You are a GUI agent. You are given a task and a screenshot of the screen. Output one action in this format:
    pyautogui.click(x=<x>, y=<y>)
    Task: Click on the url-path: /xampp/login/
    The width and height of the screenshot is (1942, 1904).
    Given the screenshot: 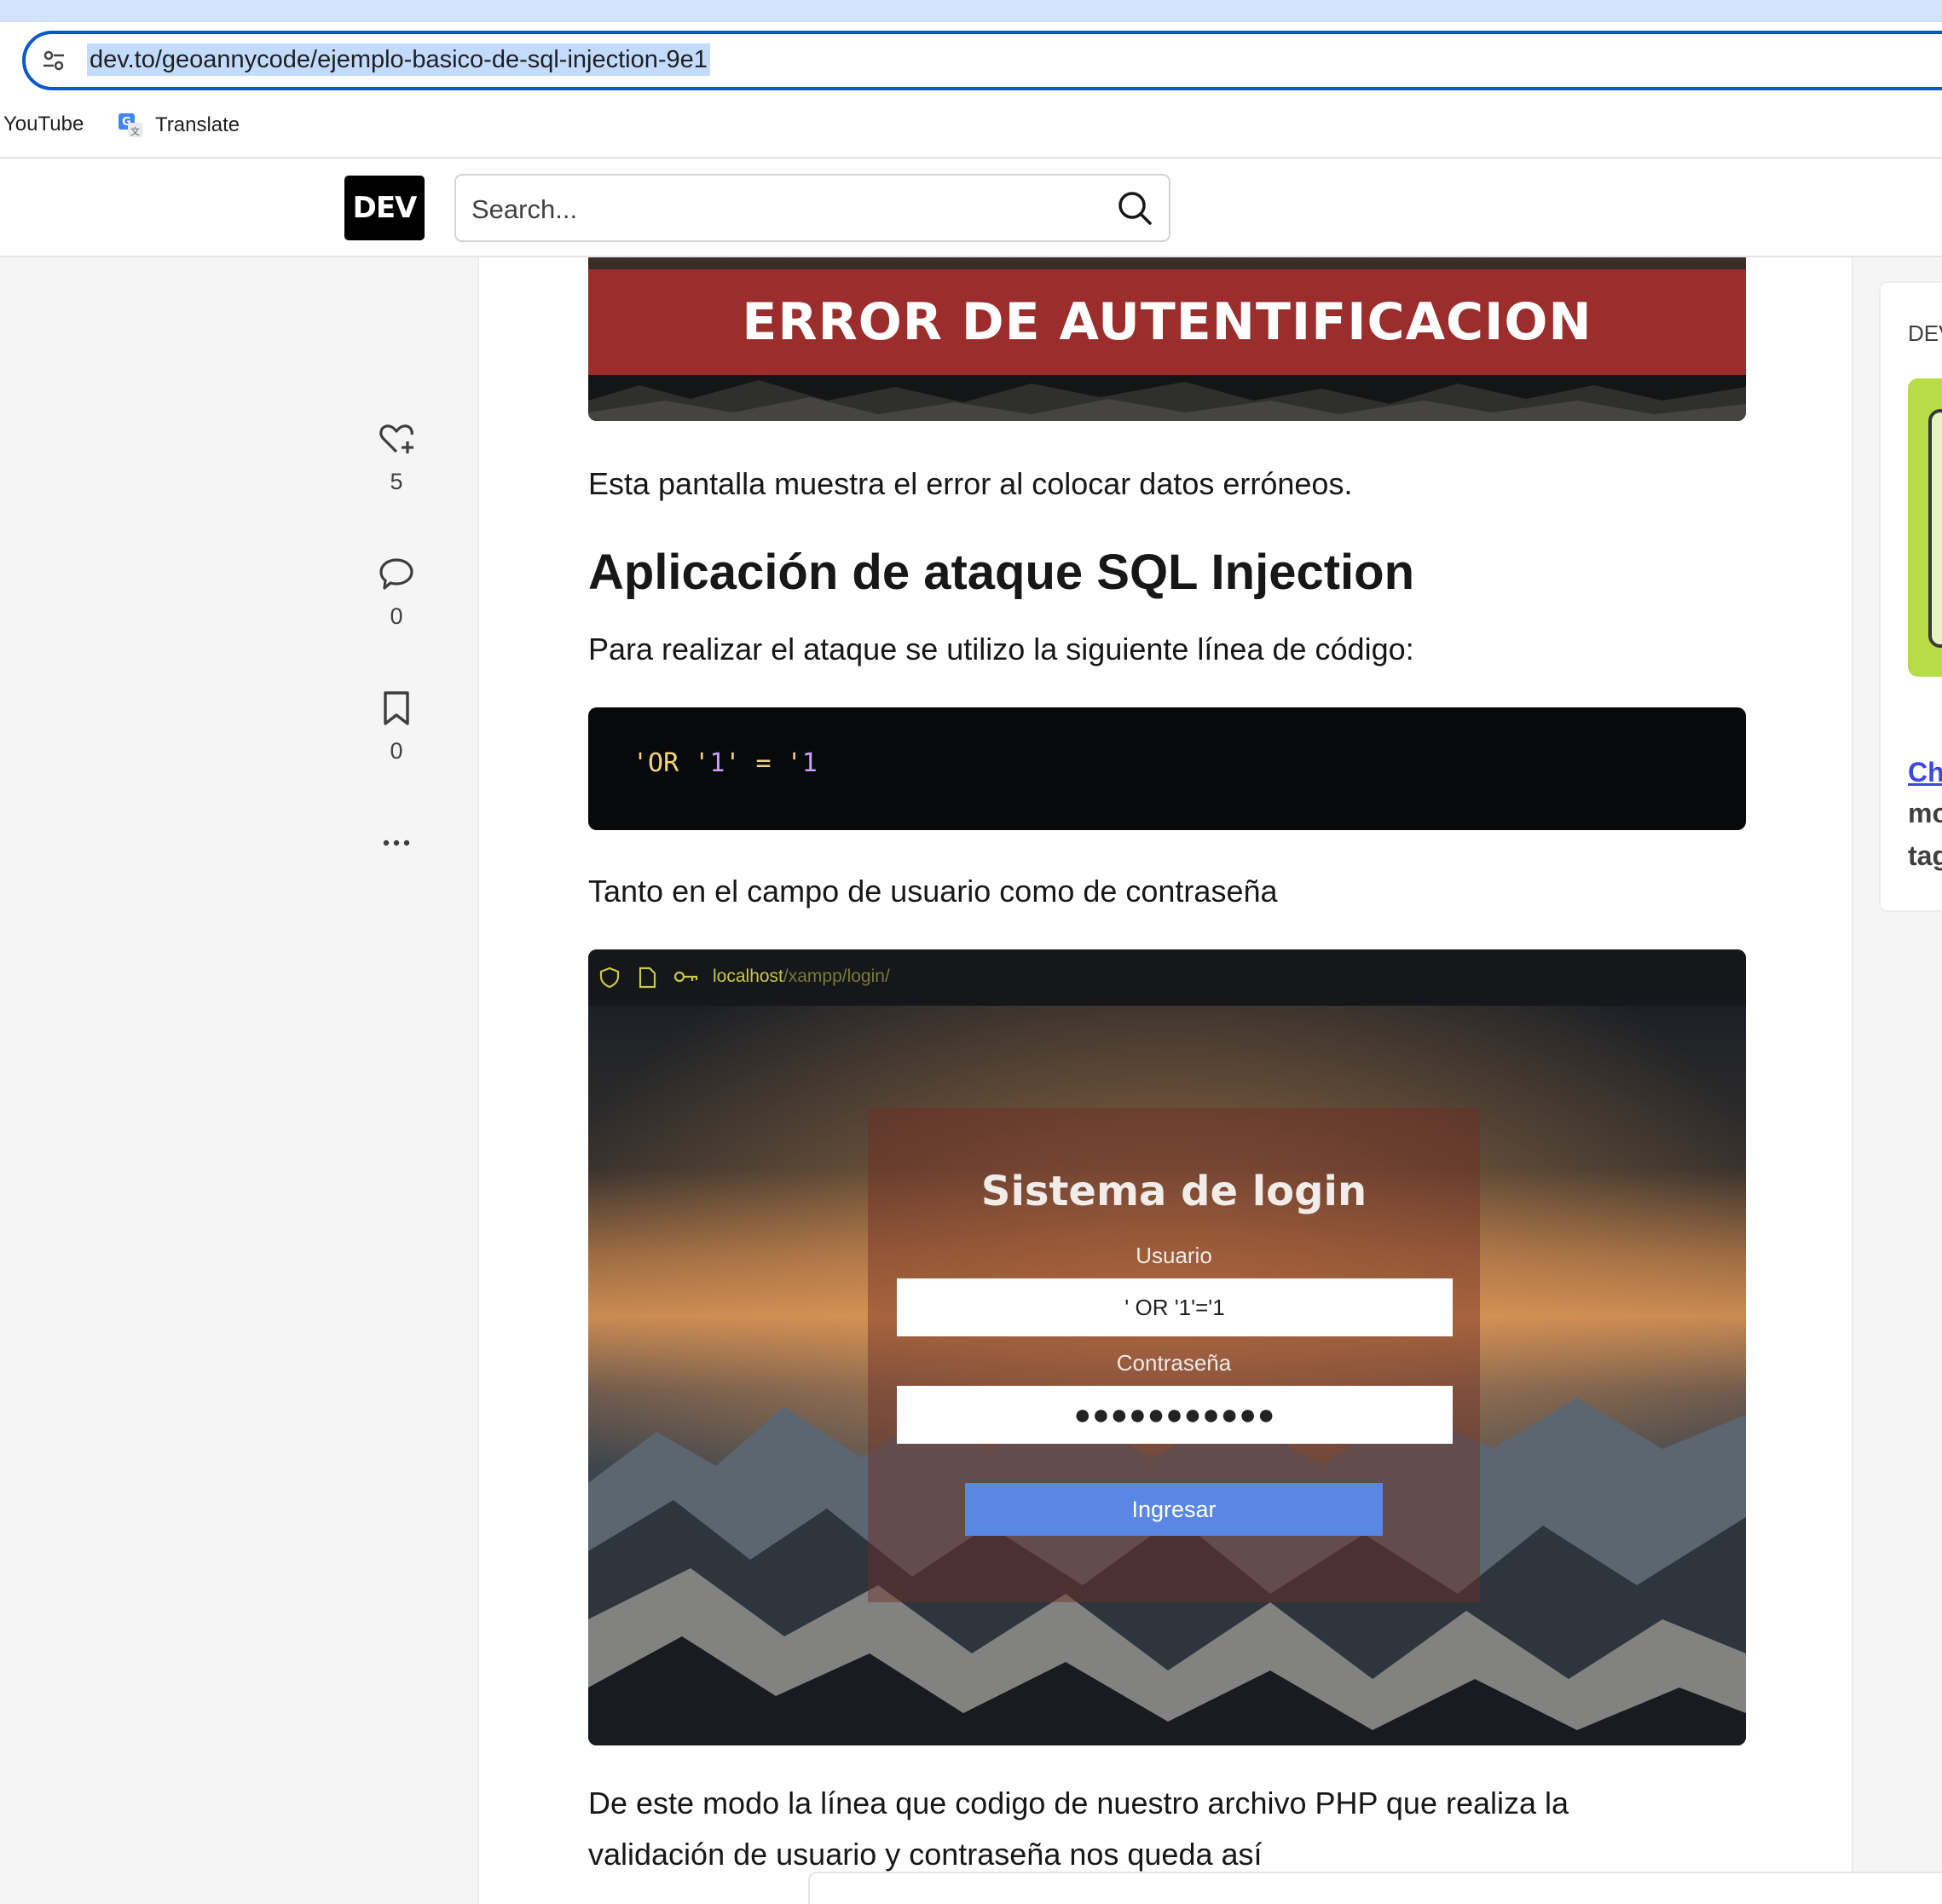 What is the action you would take?
    pyautogui.click(x=836, y=976)
    